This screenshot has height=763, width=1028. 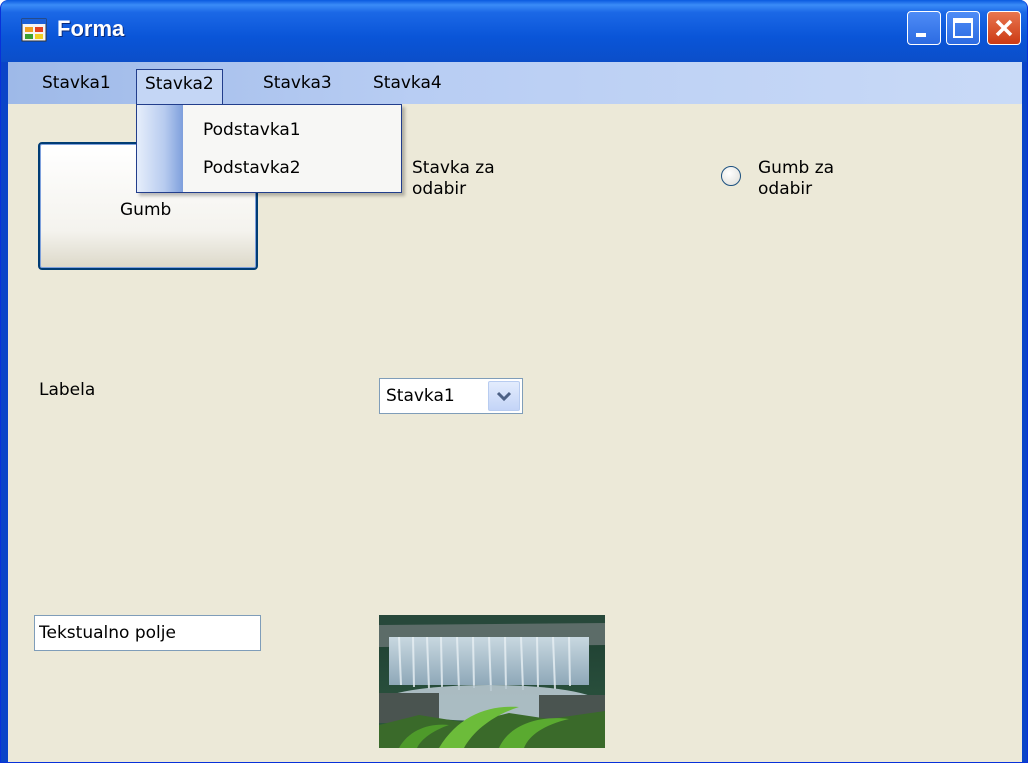 I want to click on minimize-button, so click(x=924, y=28).